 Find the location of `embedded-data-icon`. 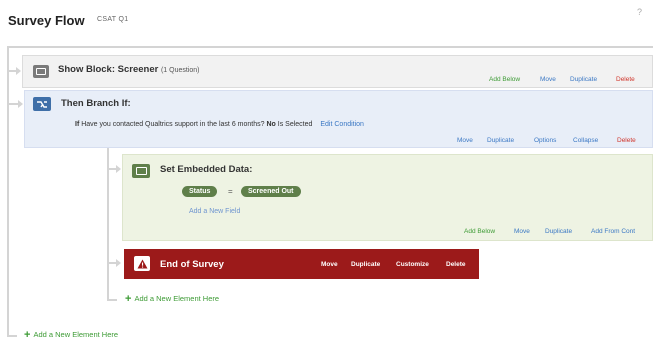

embedded-data-icon is located at coordinates (141, 171).